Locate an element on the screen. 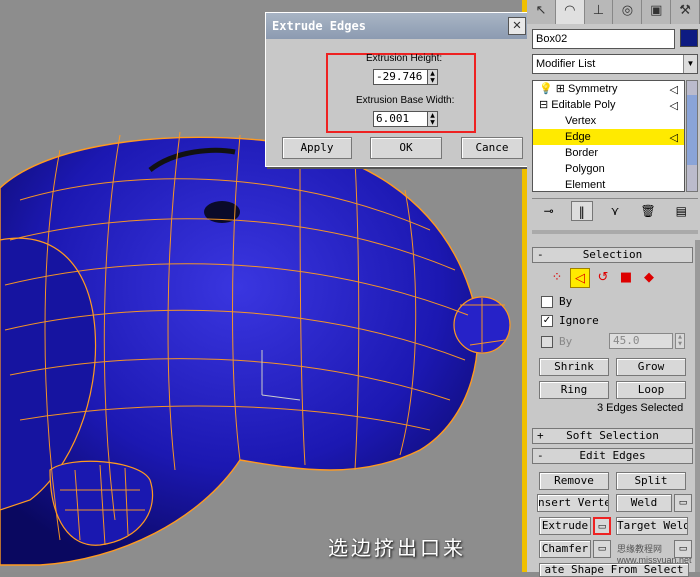  selection-rollout-header: - Selection is located at coordinates (612, 255).